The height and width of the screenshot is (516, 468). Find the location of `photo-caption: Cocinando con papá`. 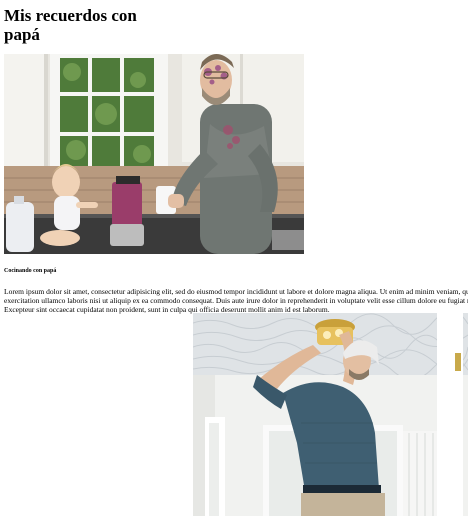

photo-caption: Cocinando con papá is located at coordinates (30, 271).